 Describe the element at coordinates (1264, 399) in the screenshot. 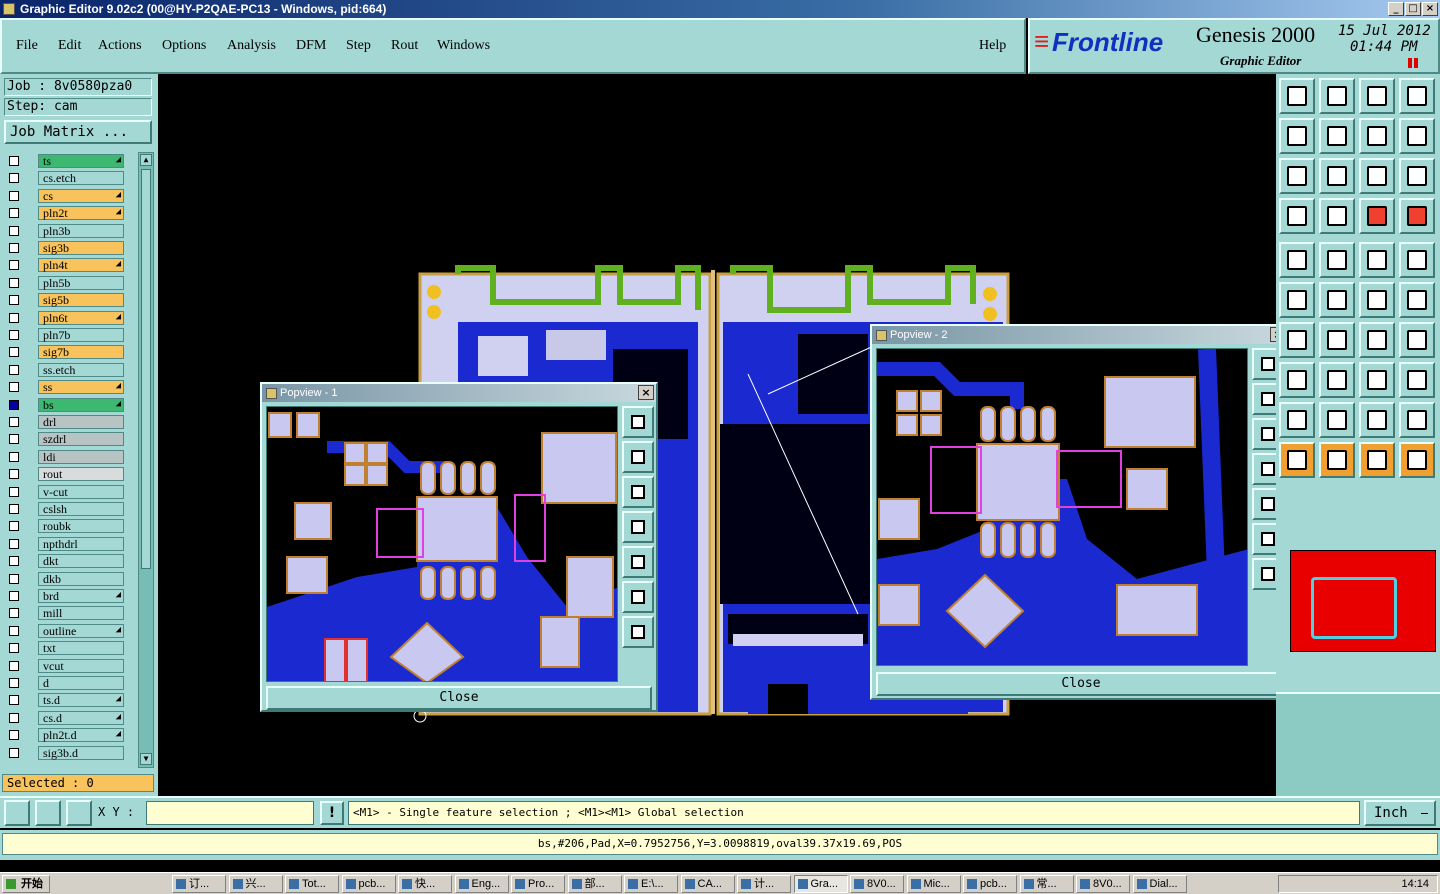

I see `popview-pan-up-icon` at that location.